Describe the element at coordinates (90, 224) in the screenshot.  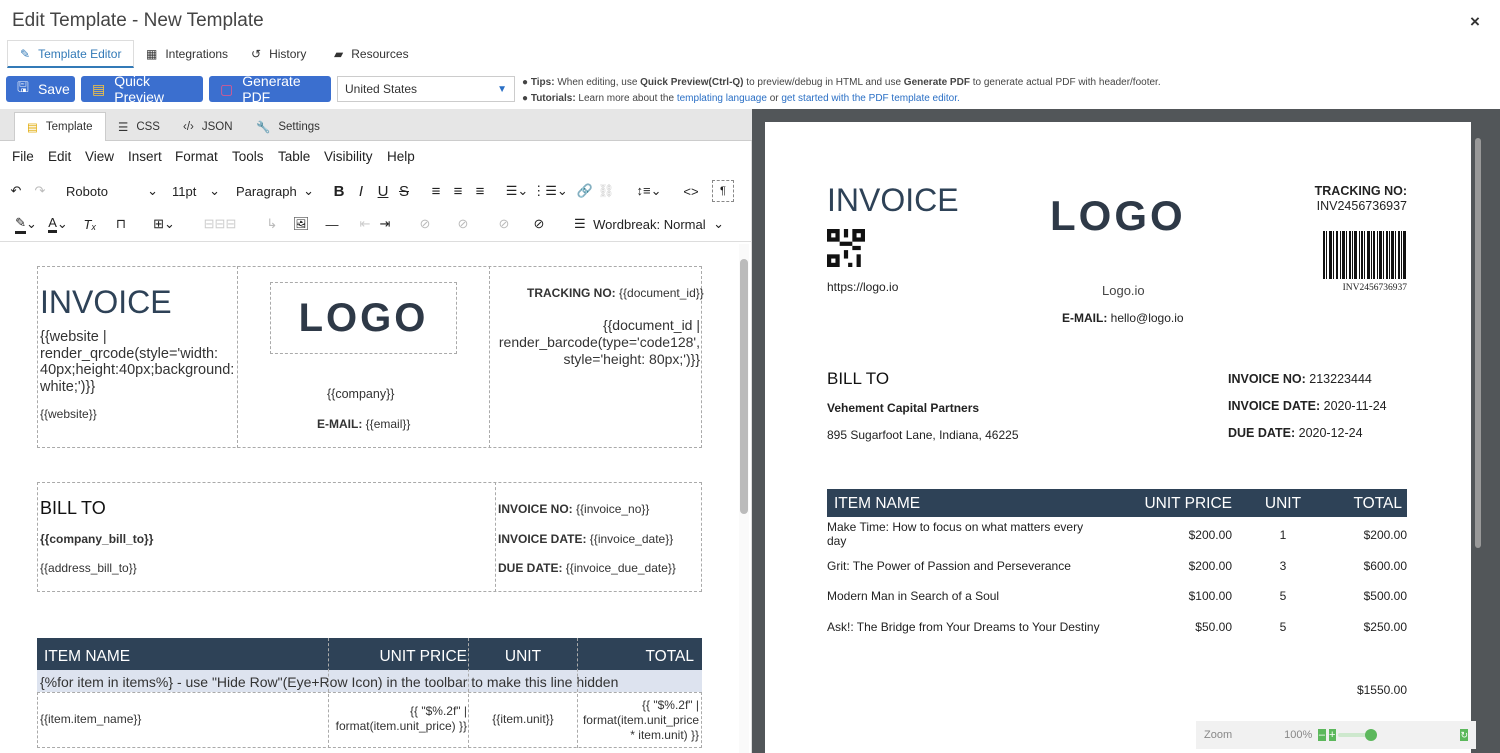
I see `clear-format-icon: Tₓ` at that location.